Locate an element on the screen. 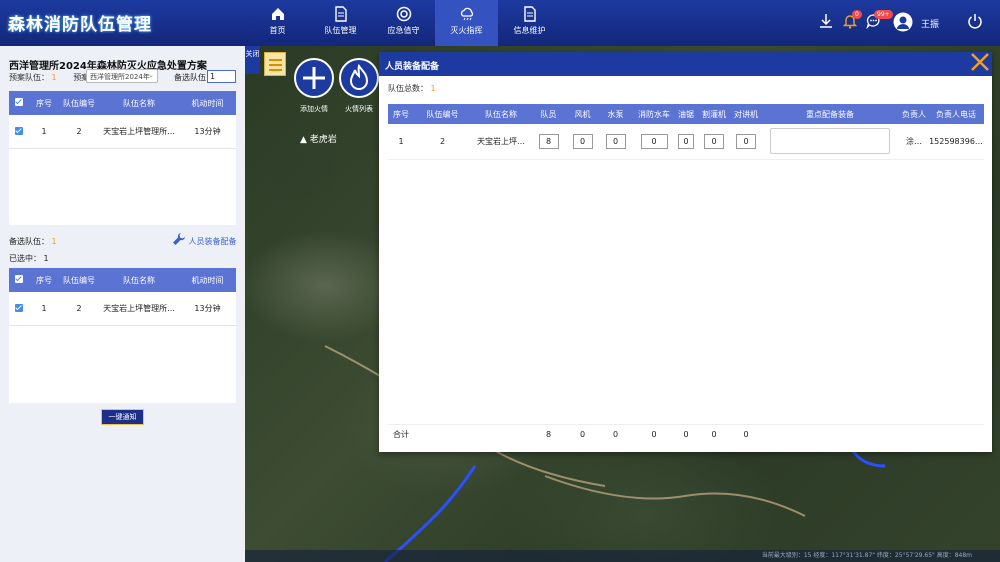 Image resolution: width=1000 pixels, height=562 pixels. nav-emergency-duty: 应急值守 is located at coordinates (403, 23).